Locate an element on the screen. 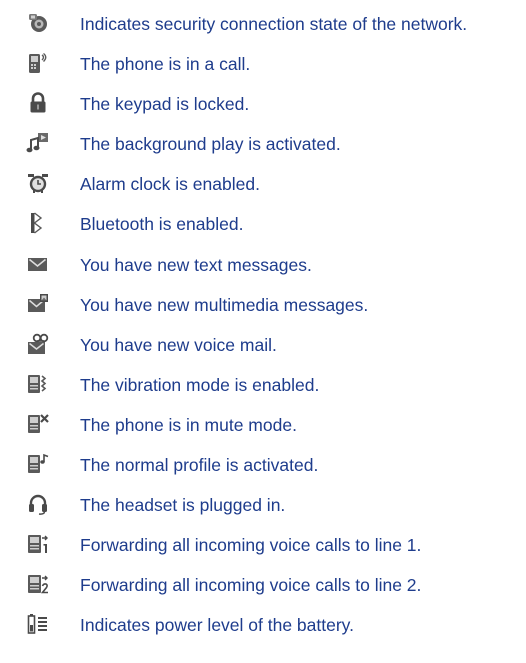 The height and width of the screenshot is (663, 526). list-item: You have new multimedia messages. is located at coordinates (263, 312).